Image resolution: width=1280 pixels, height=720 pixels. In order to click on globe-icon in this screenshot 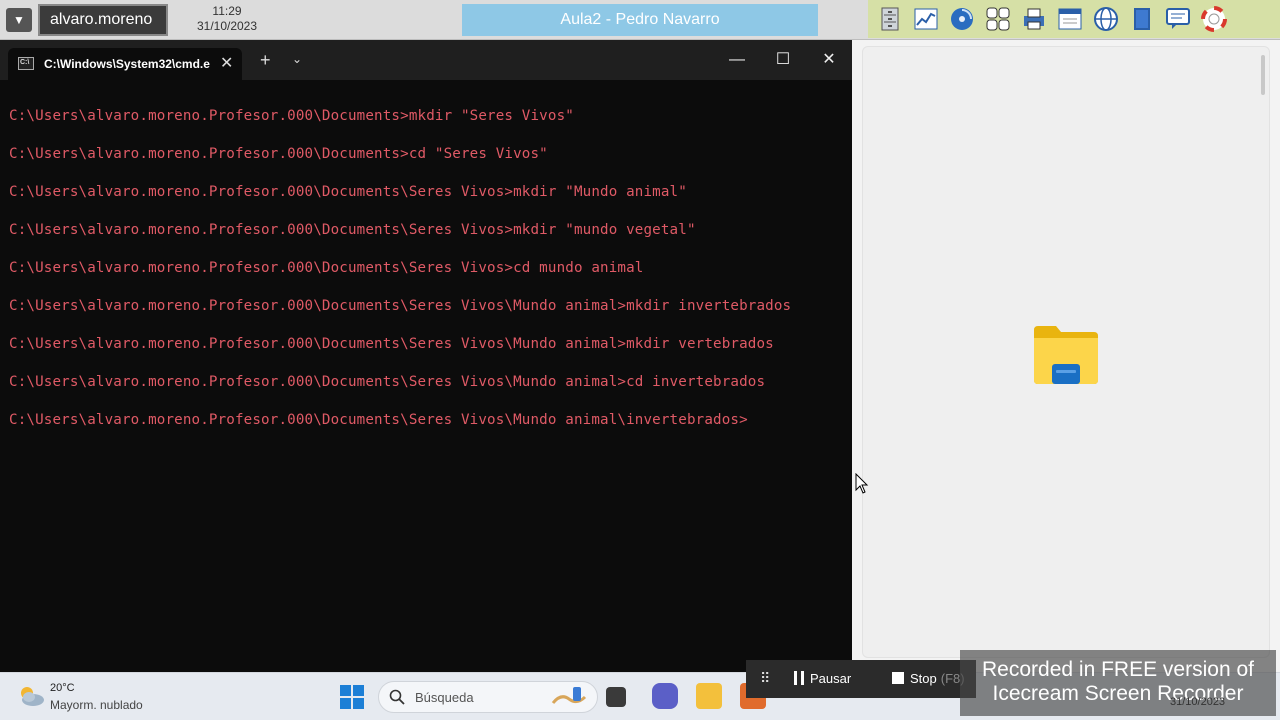, I will do `click(1106, 19)`.